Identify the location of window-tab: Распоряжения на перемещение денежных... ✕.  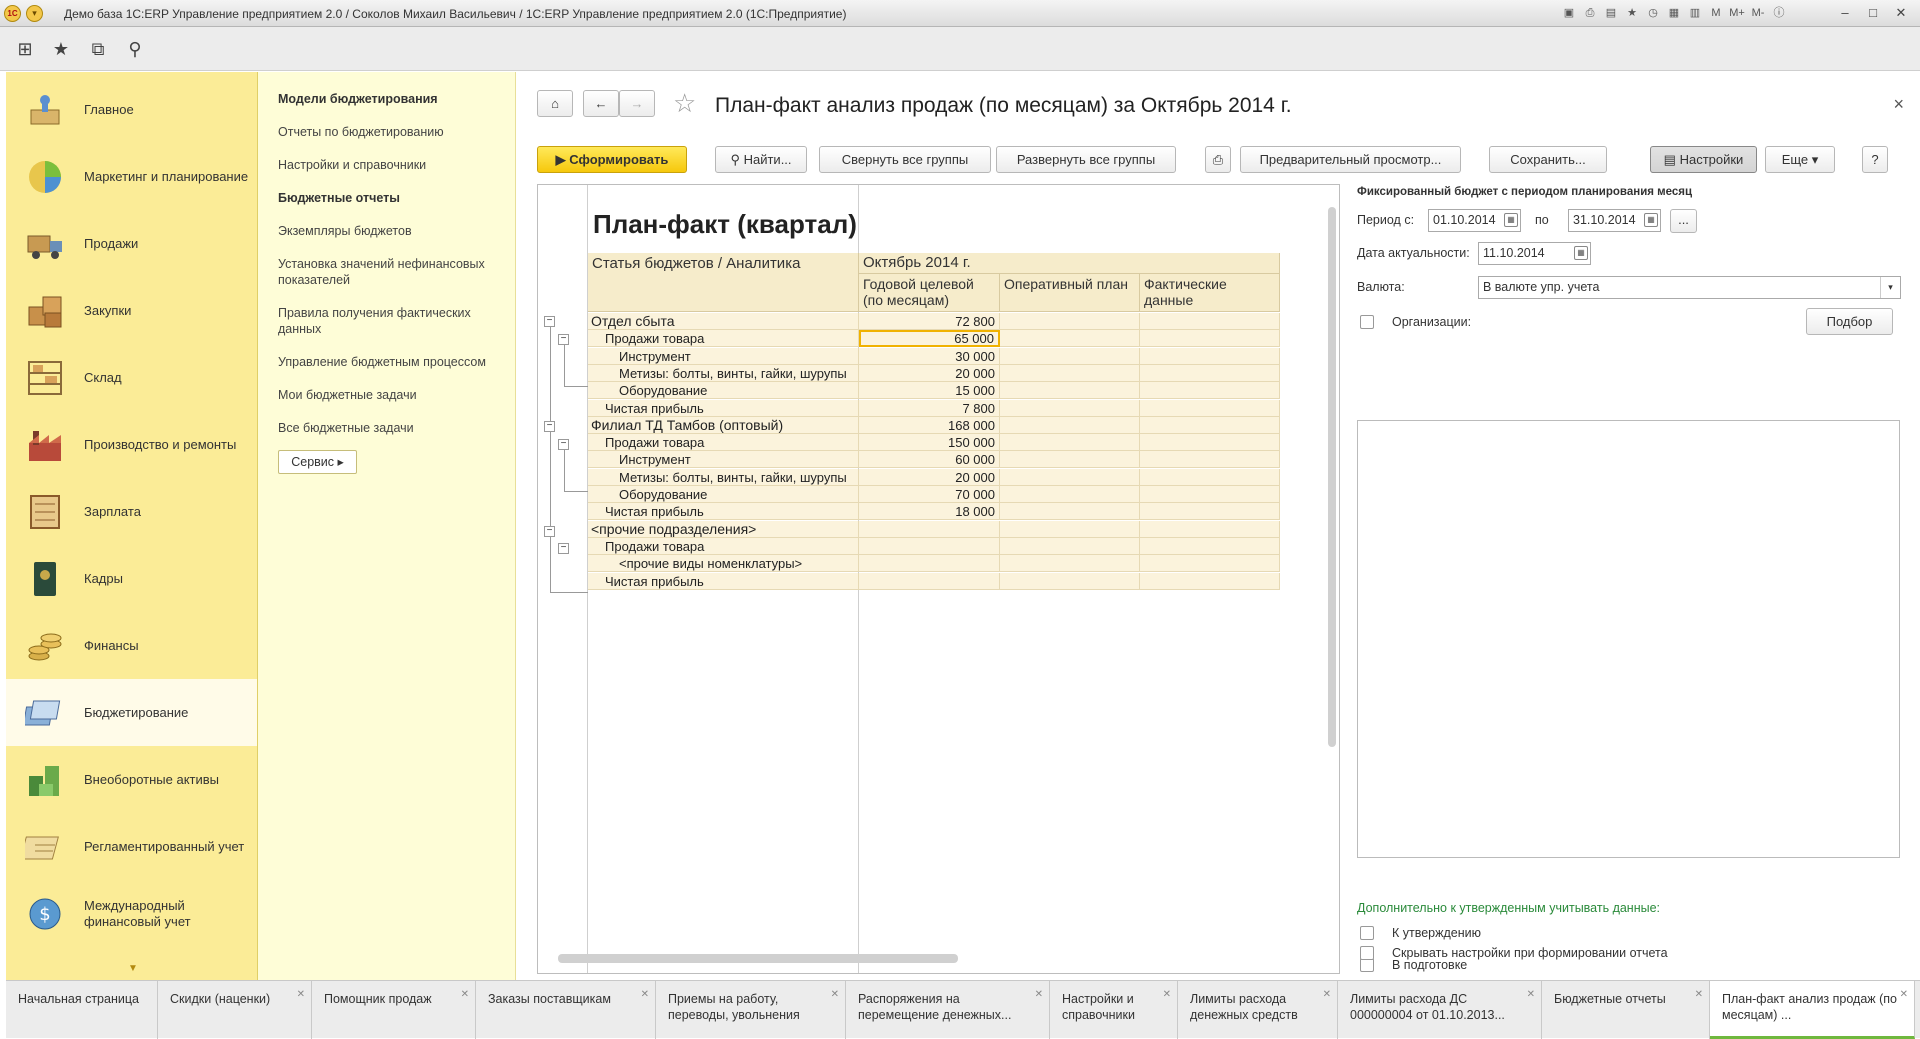
(948, 1010).